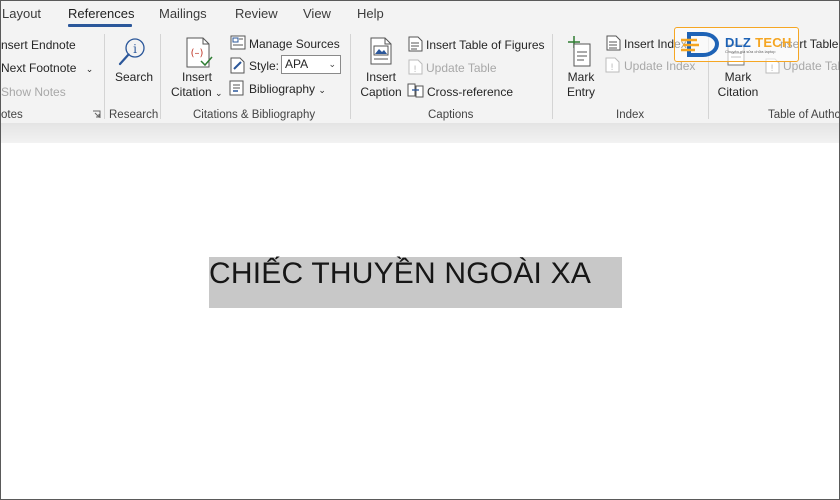 Image resolution: width=840 pixels, height=500 pixels. Describe the element at coordinates (294, 44) in the screenshot. I see `manage-sources-button: Manage Sources` at that location.